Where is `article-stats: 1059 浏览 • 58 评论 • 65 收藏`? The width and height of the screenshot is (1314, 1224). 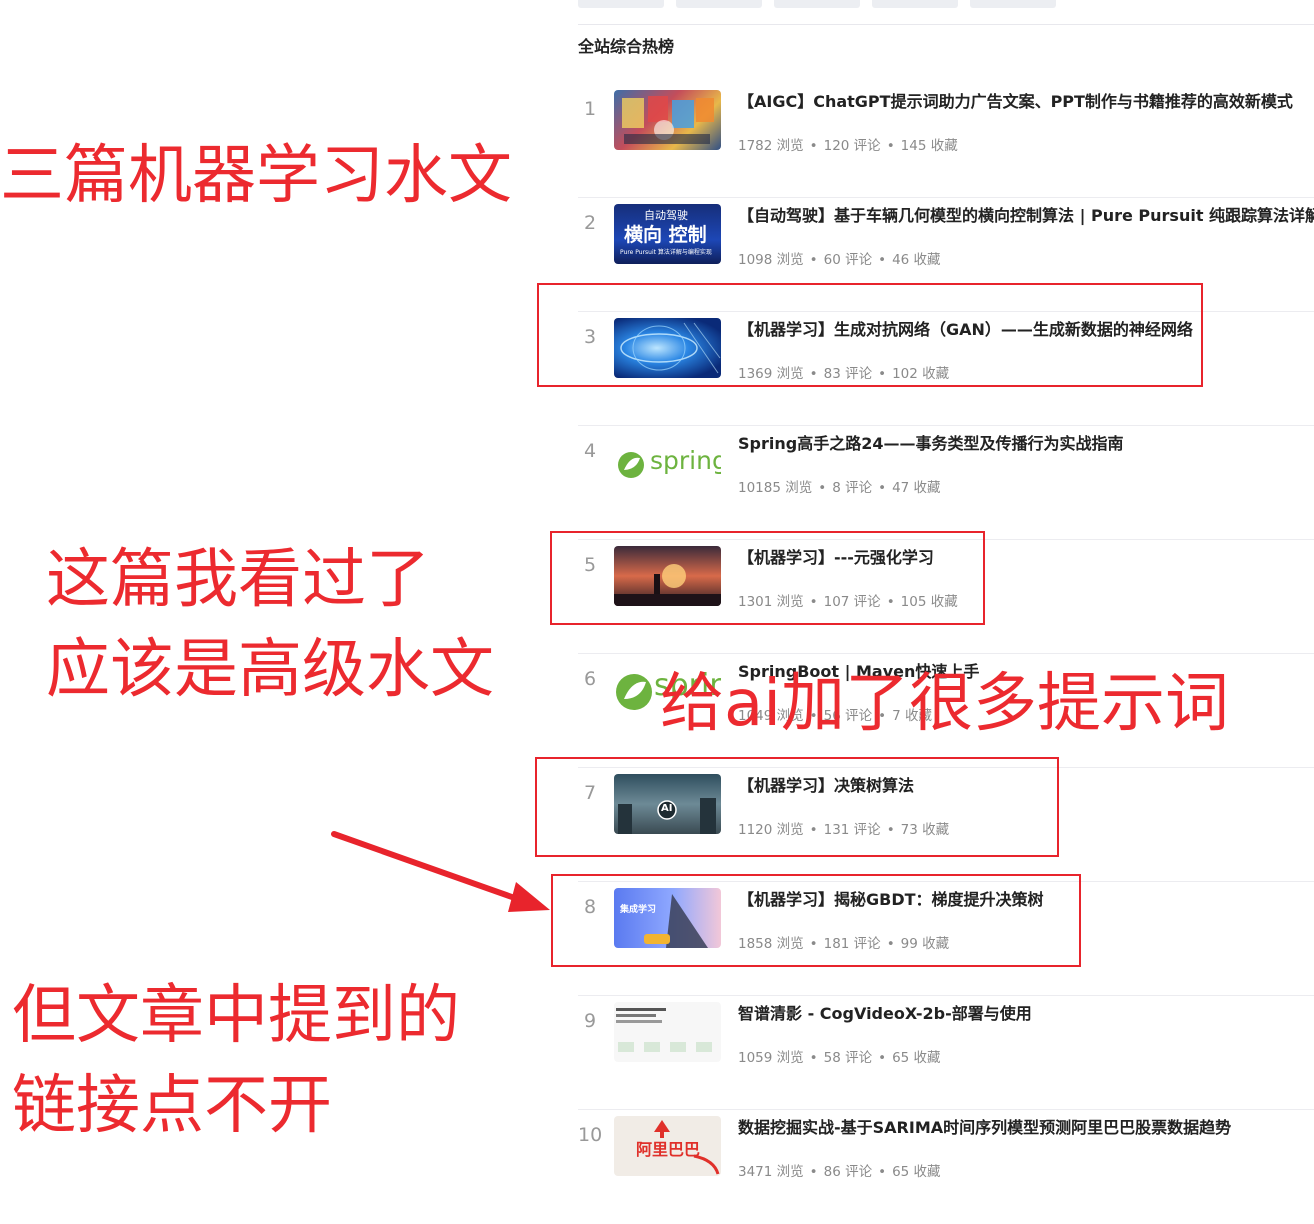 article-stats: 1059 浏览 • 58 评论 • 65 收藏 is located at coordinates (839, 1058).